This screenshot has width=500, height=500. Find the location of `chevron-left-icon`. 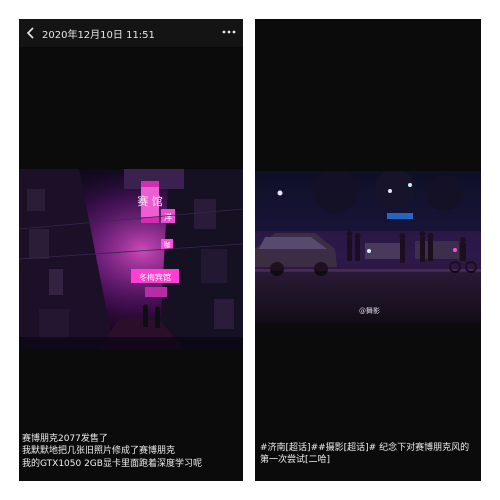

chevron-left-icon is located at coordinates (30, 33).